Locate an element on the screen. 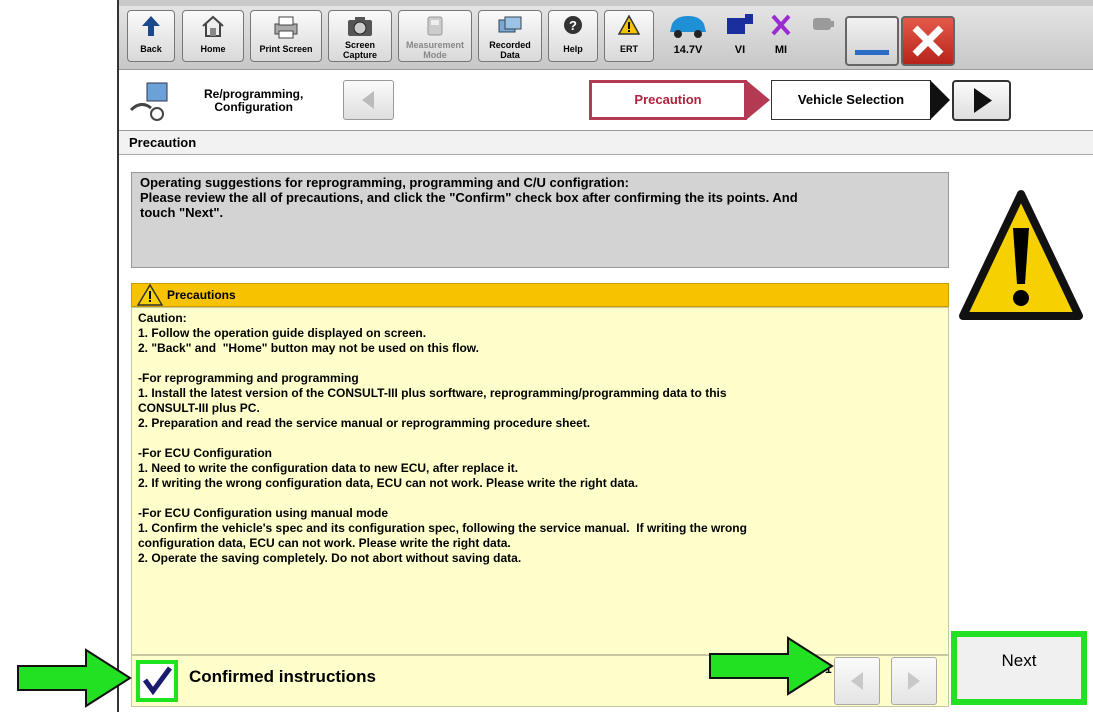 This screenshot has height=715, width=1093. page-next-icon is located at coordinates (914, 681).